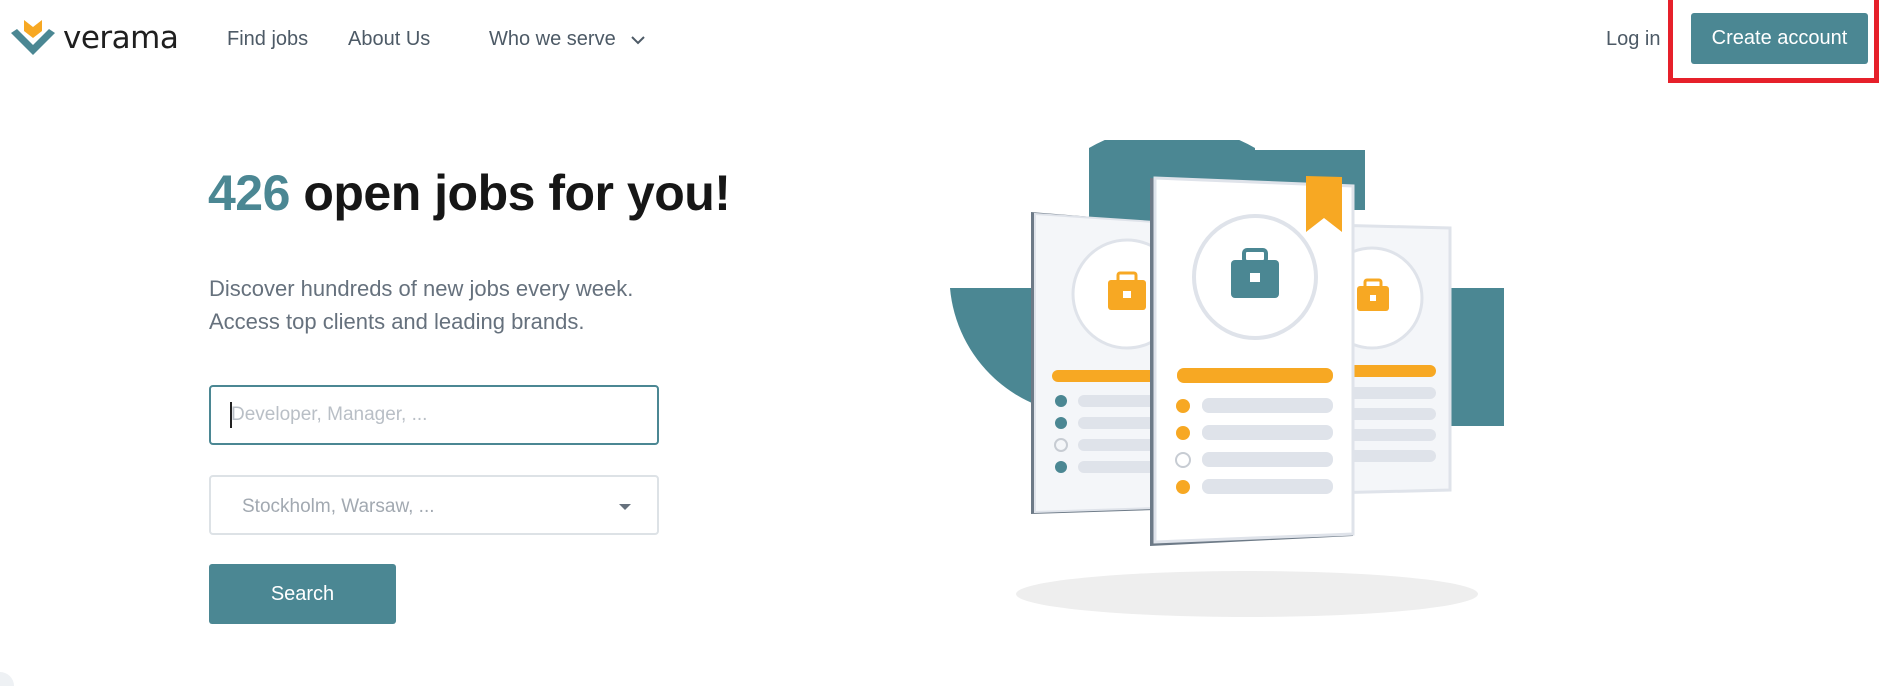  Describe the element at coordinates (1247, 594) in the screenshot. I see `illustration-shadow` at that location.